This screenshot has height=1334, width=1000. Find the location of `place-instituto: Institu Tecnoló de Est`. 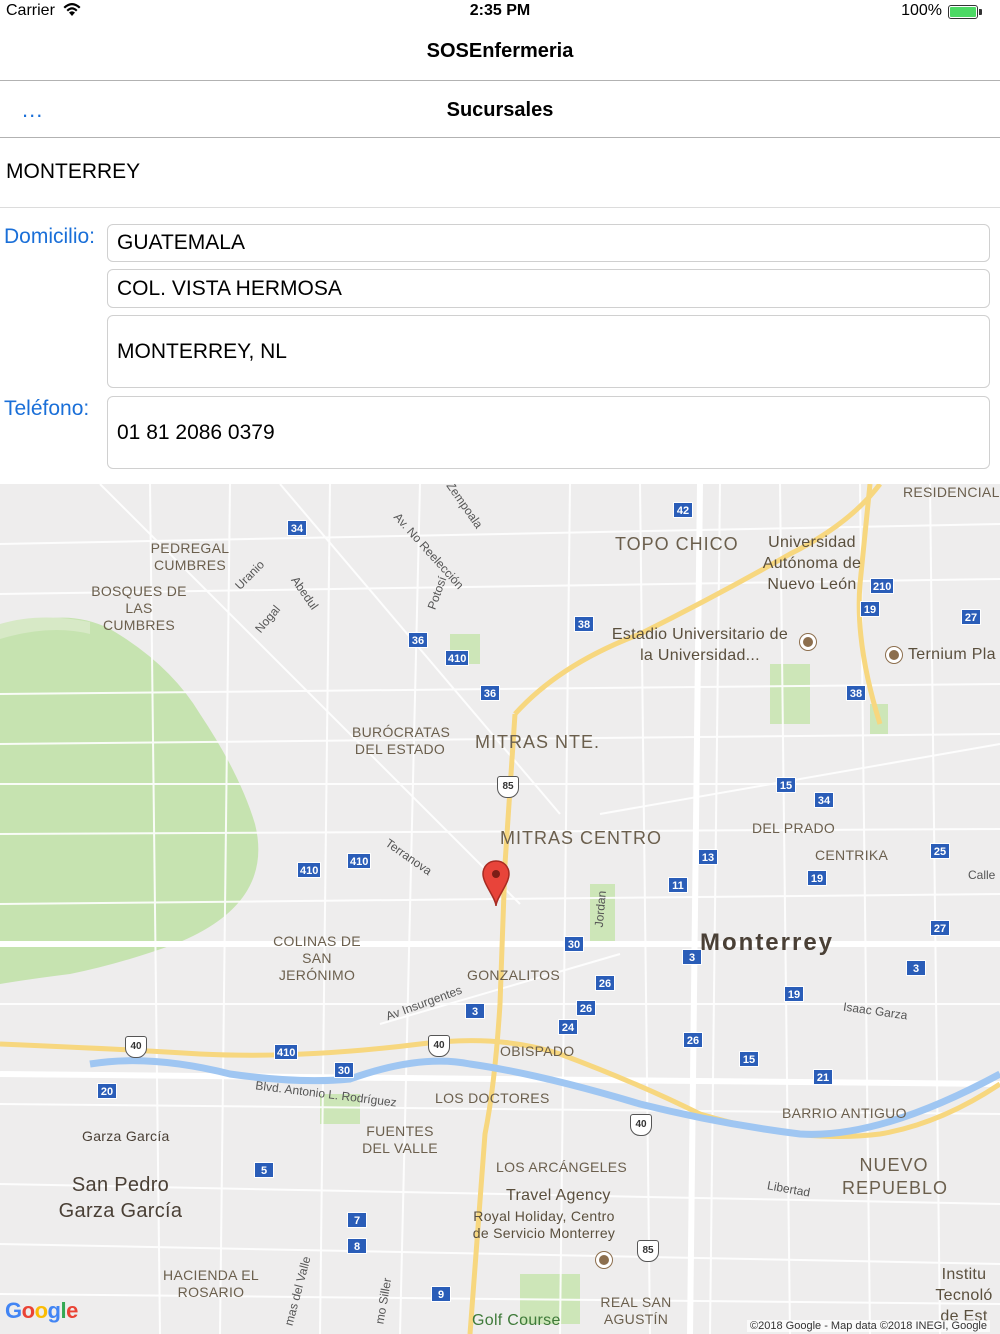

place-instituto: Institu Tecnoló de Est is located at coordinates (964, 1295).